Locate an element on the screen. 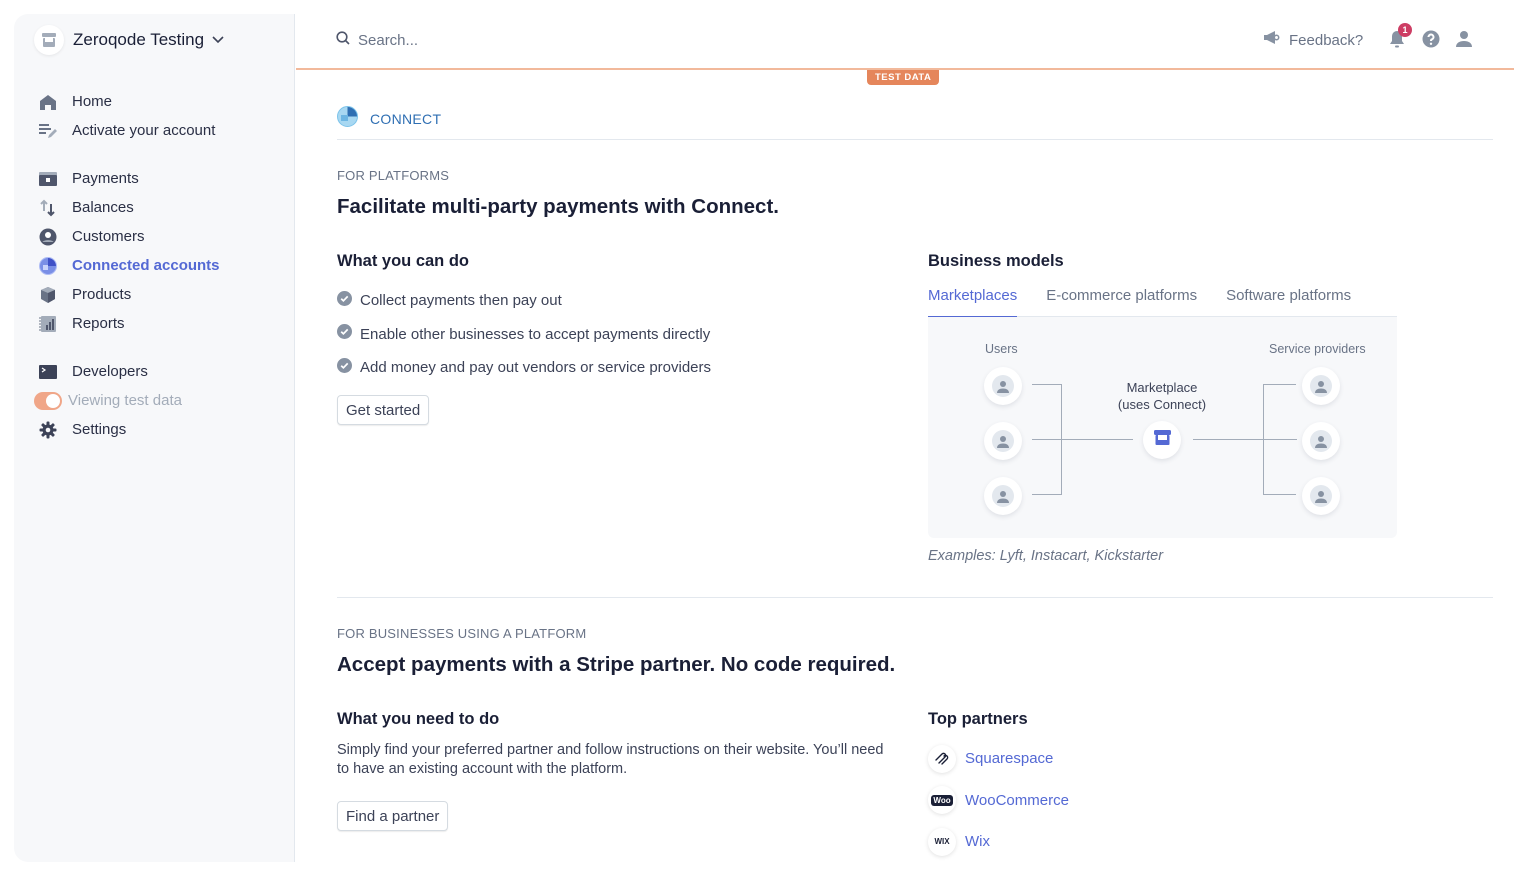  test-data-toggle is located at coordinates (48, 401).